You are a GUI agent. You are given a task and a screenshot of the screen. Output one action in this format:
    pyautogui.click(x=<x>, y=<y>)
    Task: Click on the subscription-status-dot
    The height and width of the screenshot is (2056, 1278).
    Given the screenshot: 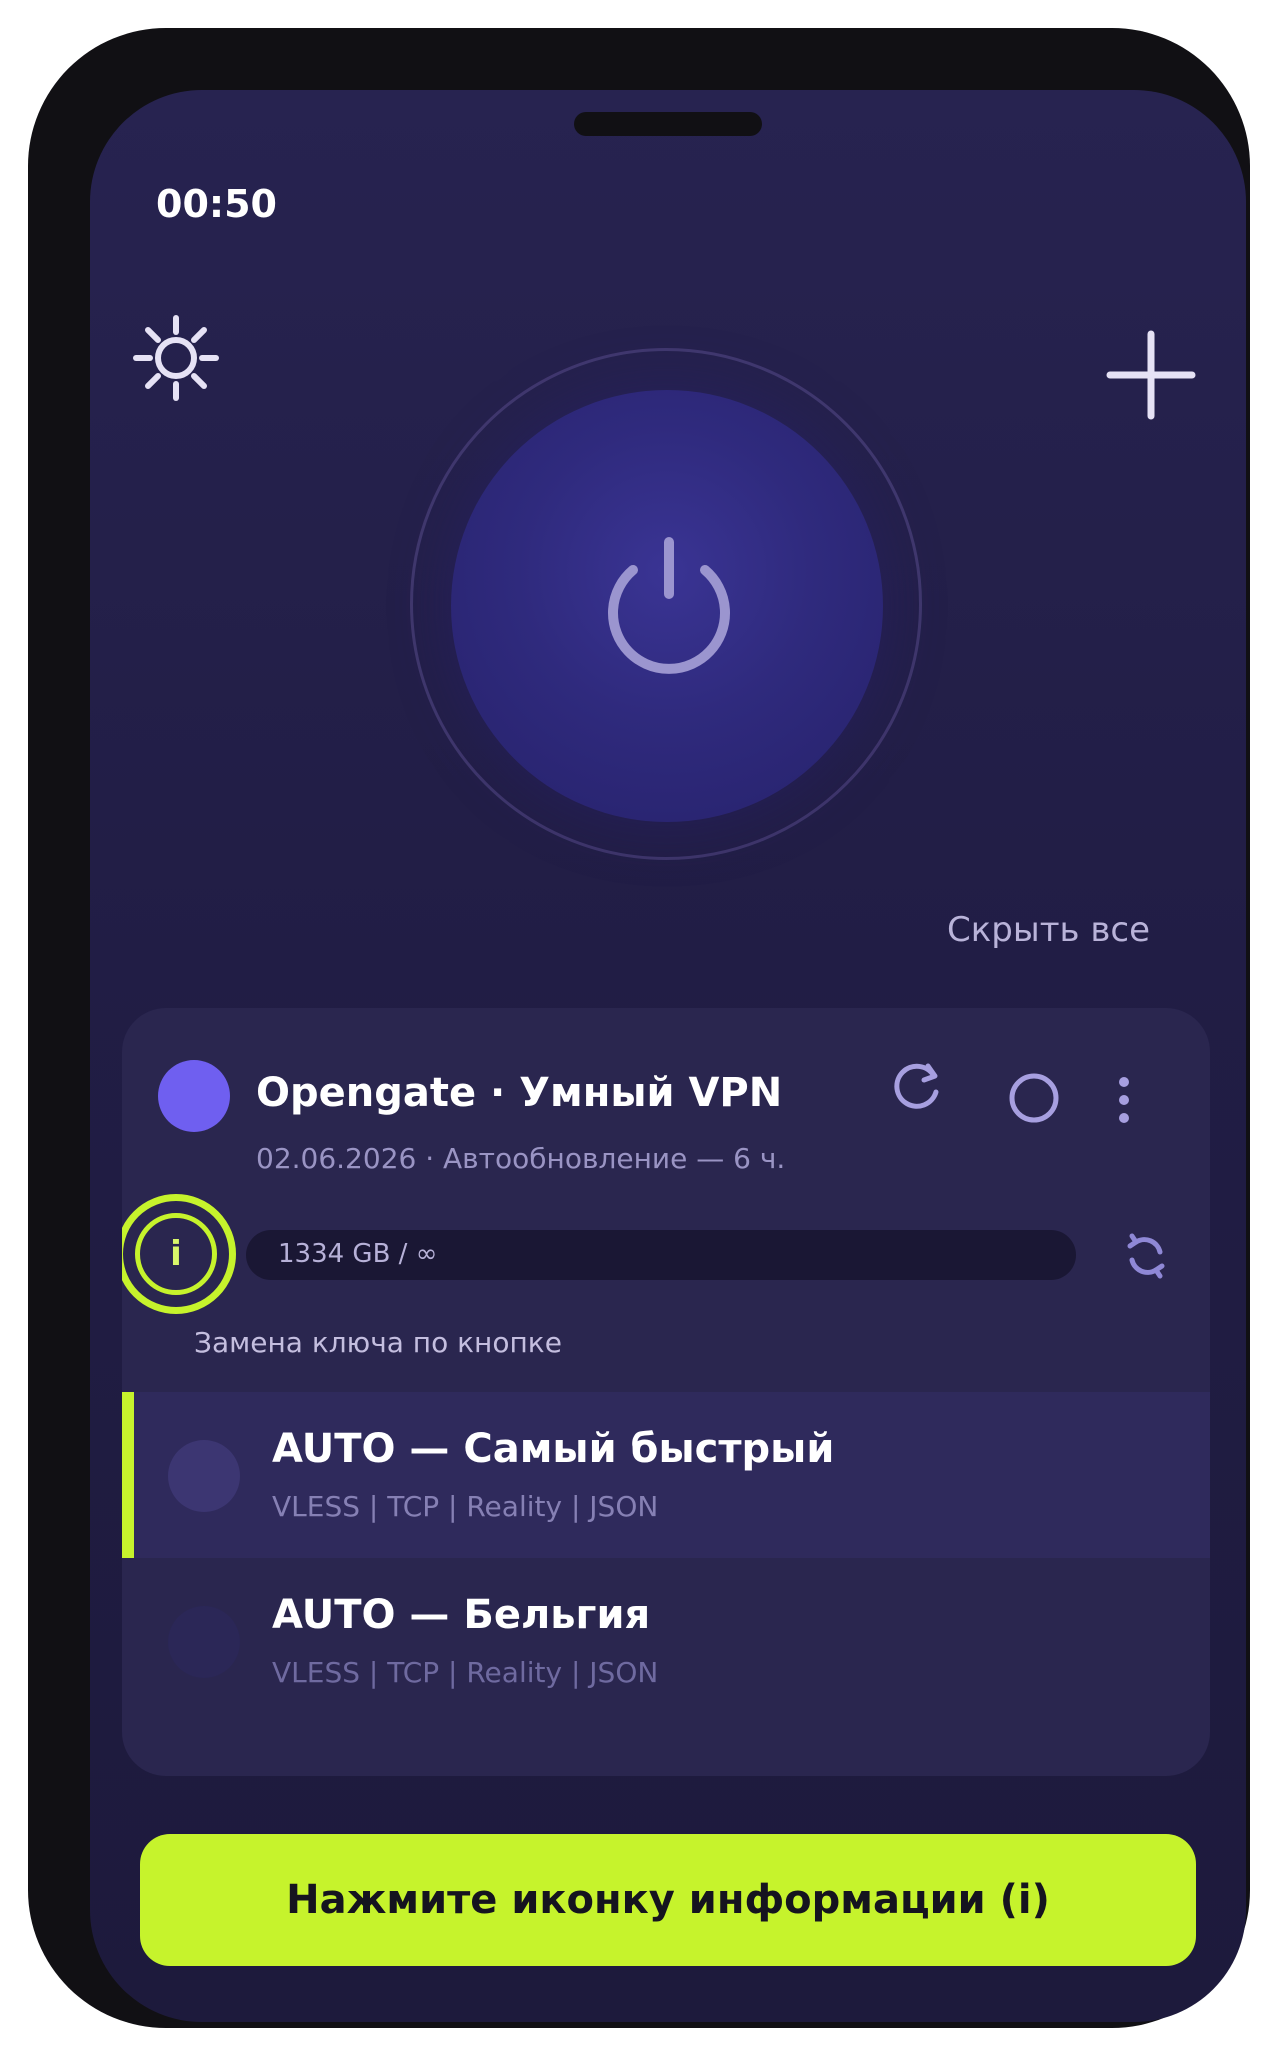 What is the action you would take?
    pyautogui.click(x=194, y=1096)
    